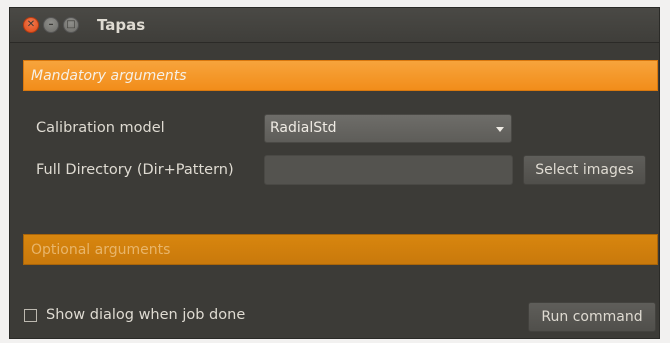 The image size is (670, 343). What do you see at coordinates (334, 25) in the screenshot?
I see `title-bar: ✕ – □ Tapas` at bounding box center [334, 25].